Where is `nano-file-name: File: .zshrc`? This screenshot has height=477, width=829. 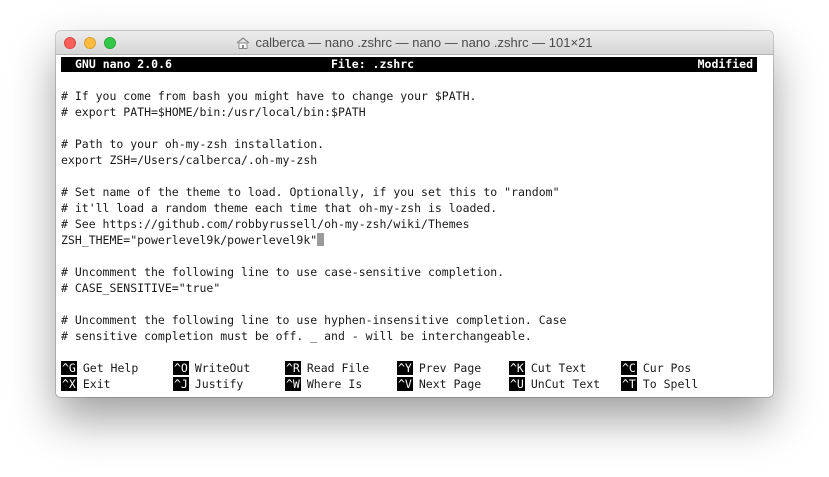
nano-file-name: File: .zshrc is located at coordinates (373, 64).